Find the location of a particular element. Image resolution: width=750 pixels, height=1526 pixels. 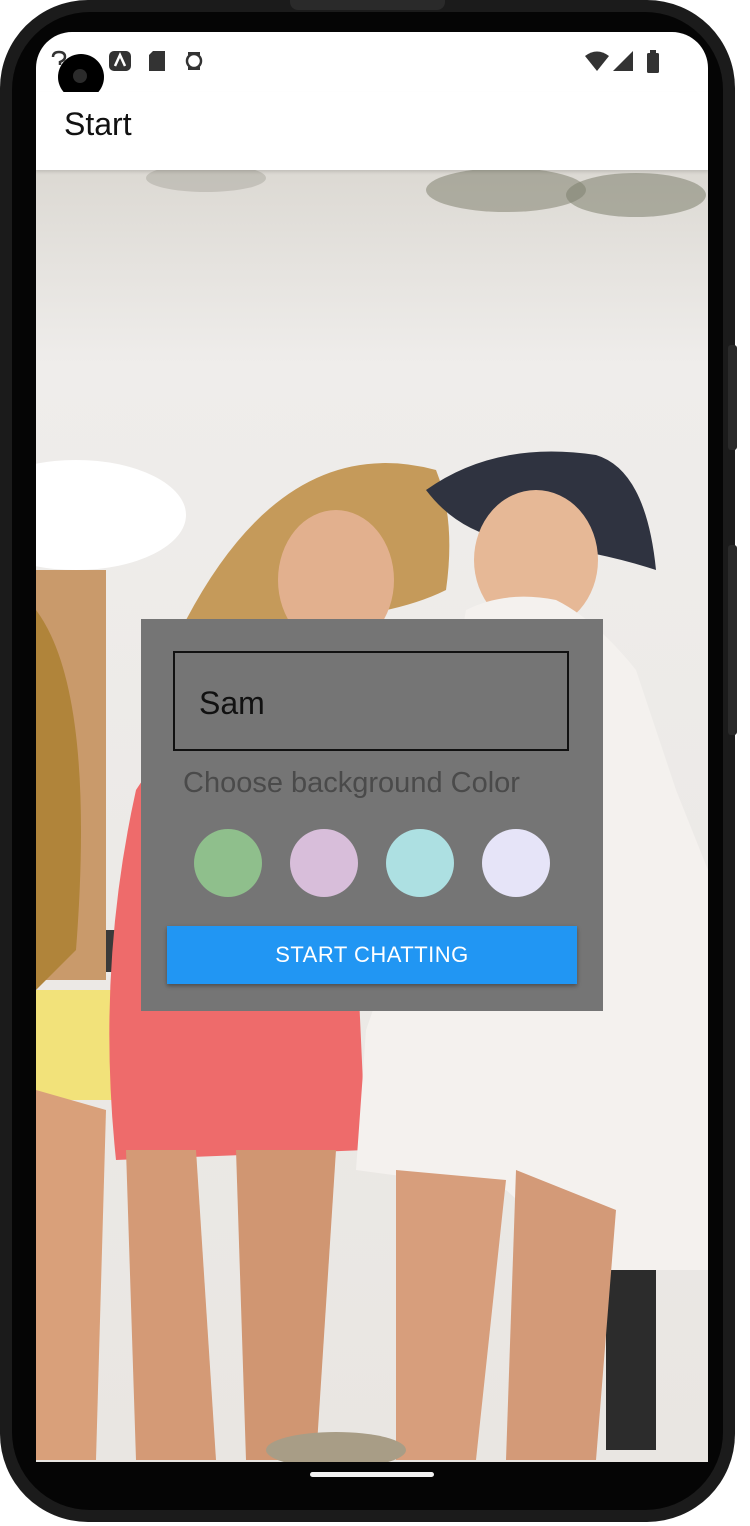

name-input-value: Sam is located at coordinates (232, 703).